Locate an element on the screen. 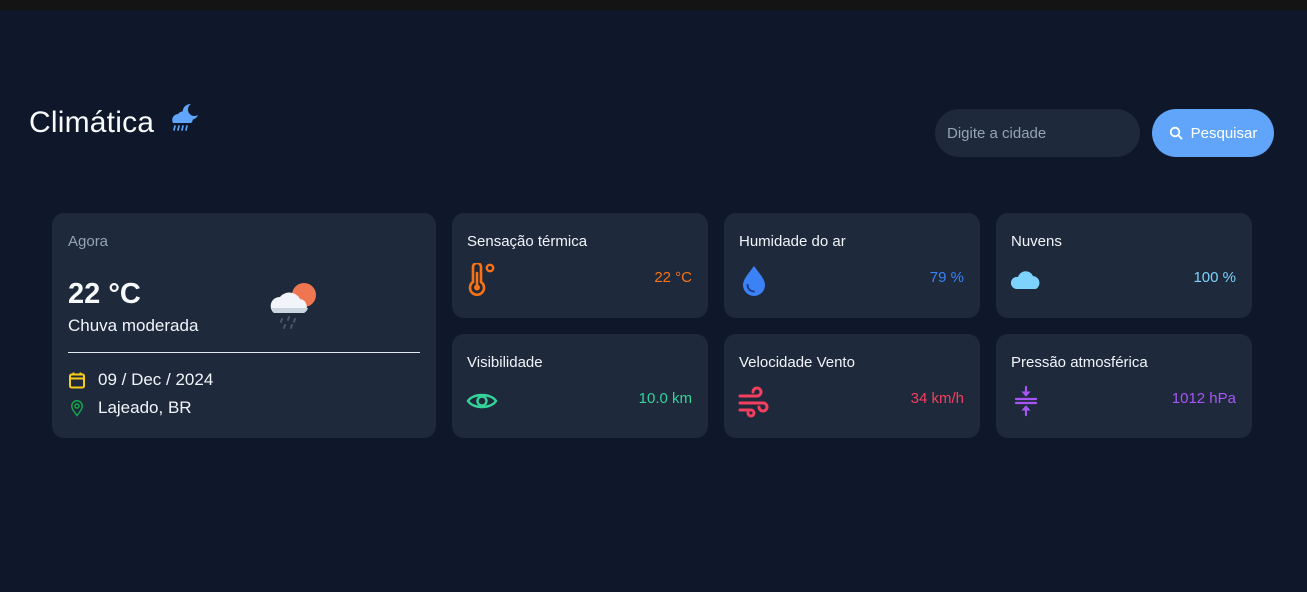 Image resolution: width=1307 pixels, height=592 pixels. stat-card-humidity: Humidade do ar 79 % is located at coordinates (852, 265).